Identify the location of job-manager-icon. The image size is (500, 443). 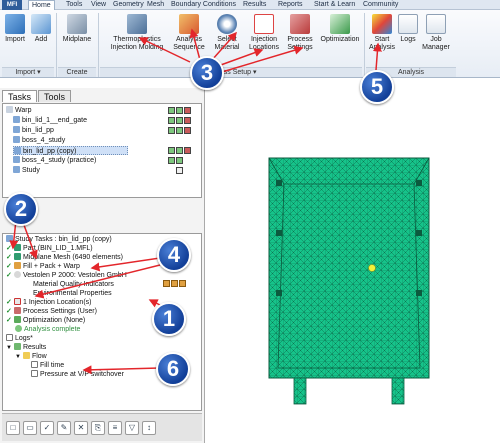
(436, 24).